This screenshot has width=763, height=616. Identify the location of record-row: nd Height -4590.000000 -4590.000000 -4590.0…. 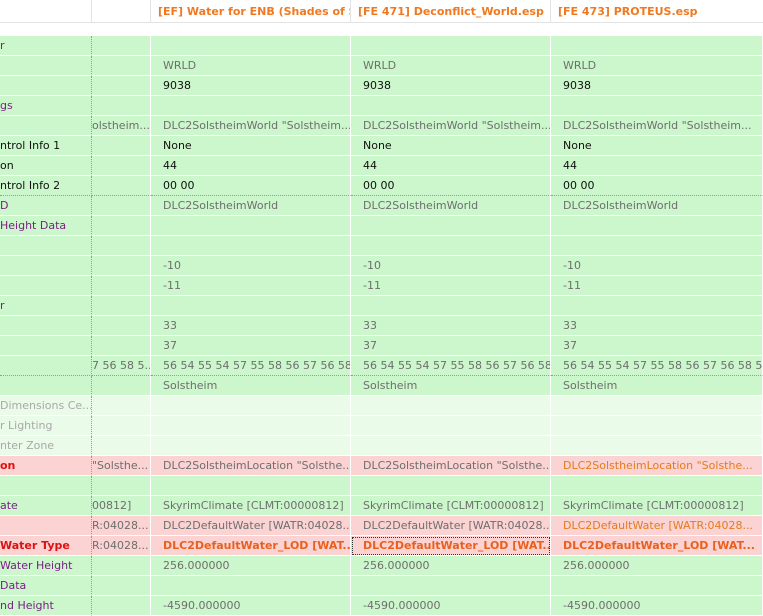
(381, 606).